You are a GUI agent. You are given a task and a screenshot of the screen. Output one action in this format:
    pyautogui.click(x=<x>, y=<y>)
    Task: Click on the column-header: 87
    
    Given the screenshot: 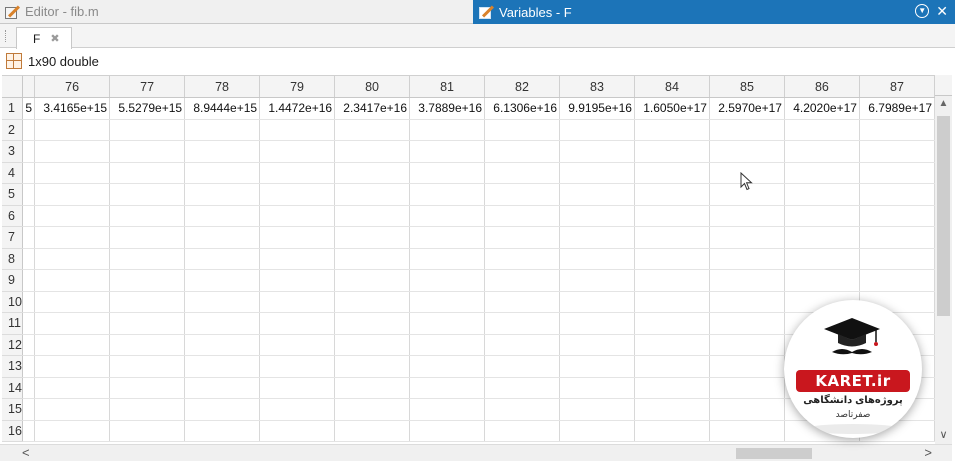 What is the action you would take?
    pyautogui.click(x=897, y=87)
    